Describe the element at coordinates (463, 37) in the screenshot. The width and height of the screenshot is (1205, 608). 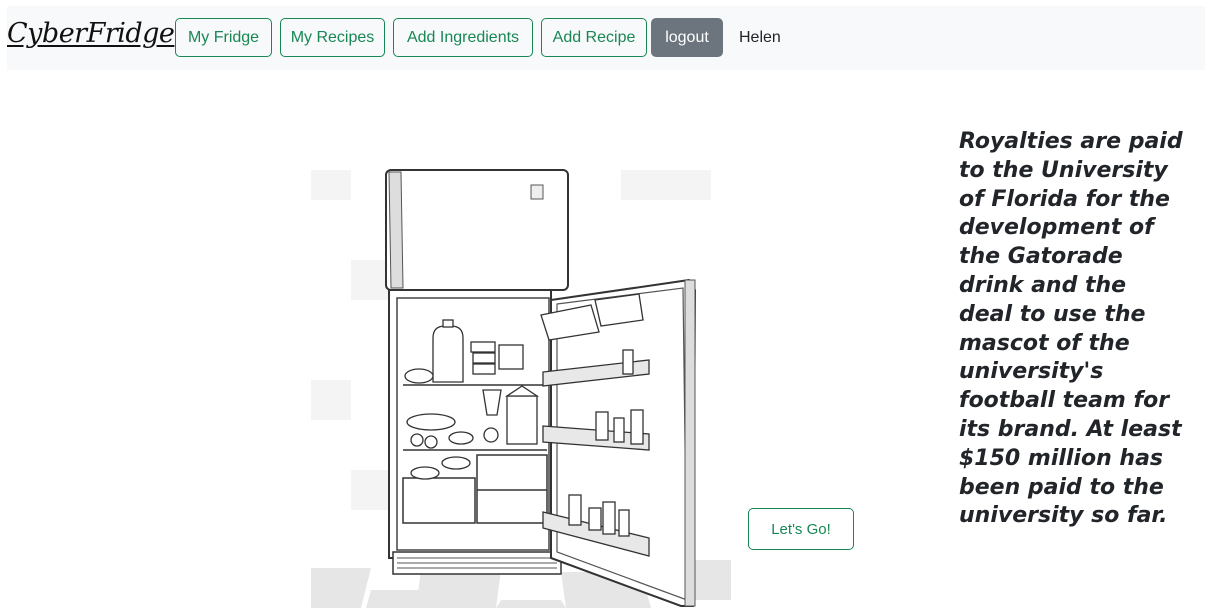
I see `nav-add-ingredients-button: Add Ingredients` at that location.